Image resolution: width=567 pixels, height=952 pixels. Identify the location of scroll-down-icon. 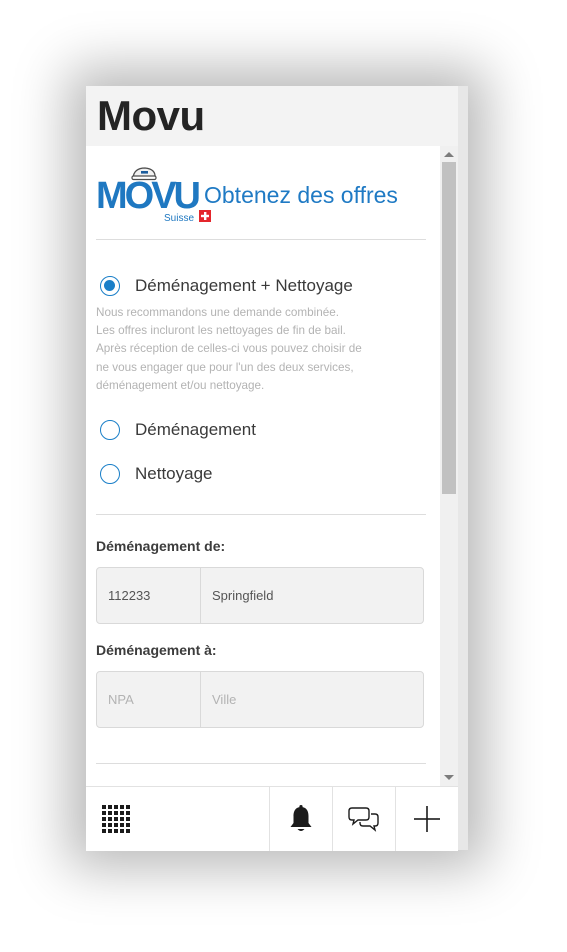
(449, 777).